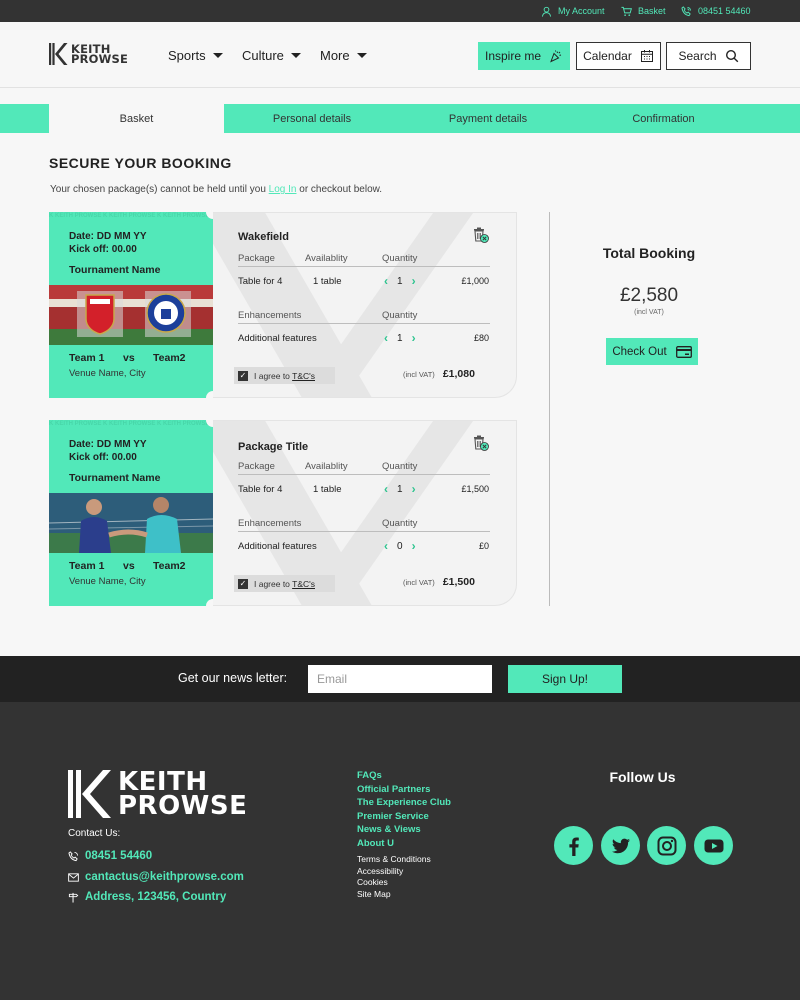  I want to click on facebook-button, so click(573, 845).